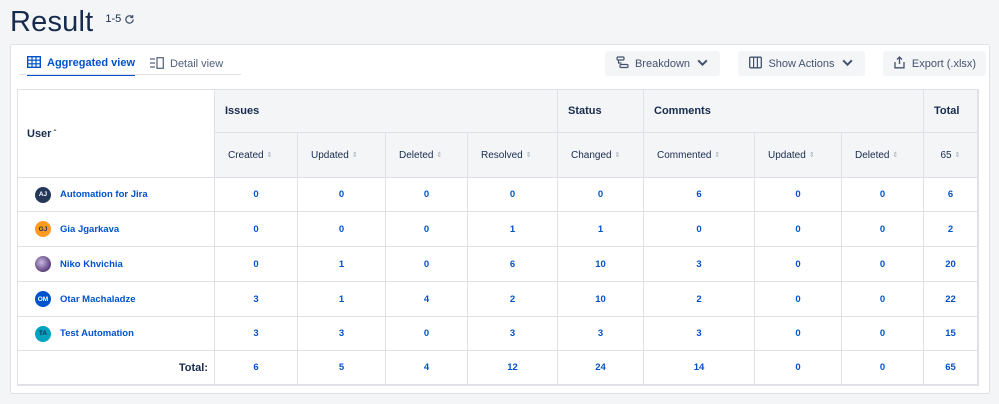 The width and height of the screenshot is (999, 404). I want to click on totals-cell: 14, so click(699, 368).